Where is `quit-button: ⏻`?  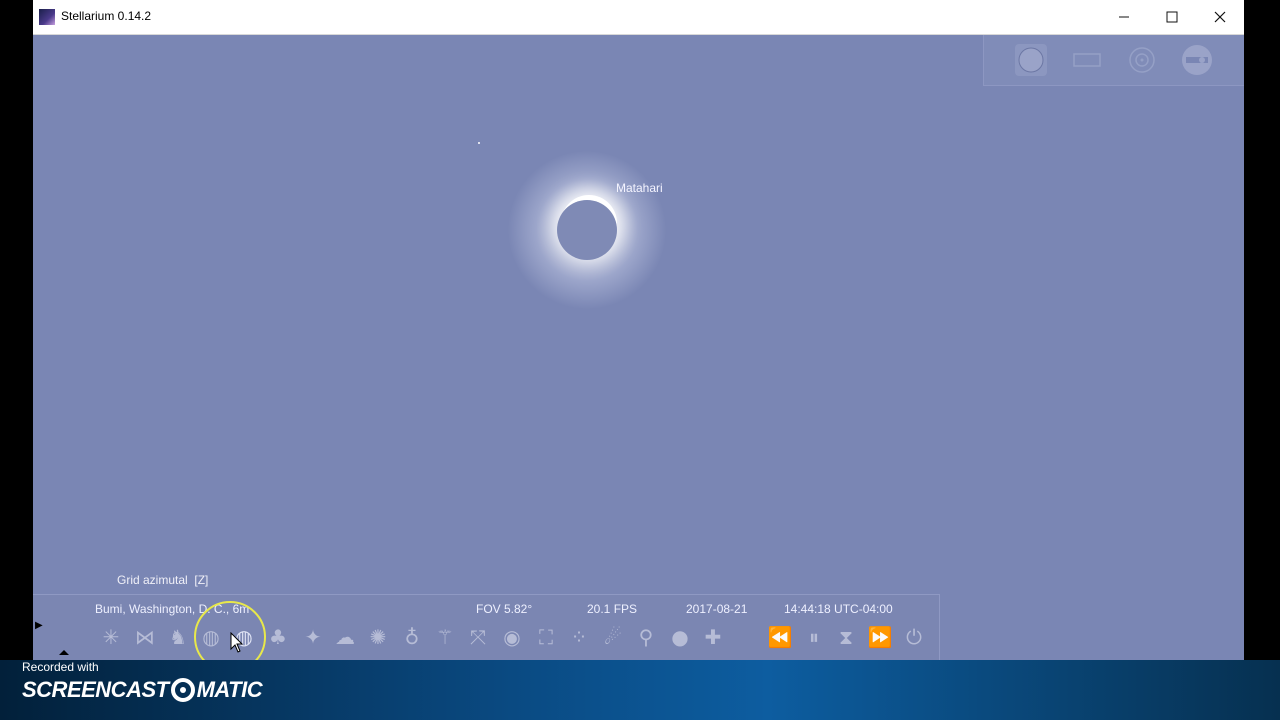
quit-button: ⏻ is located at coordinates (914, 637).